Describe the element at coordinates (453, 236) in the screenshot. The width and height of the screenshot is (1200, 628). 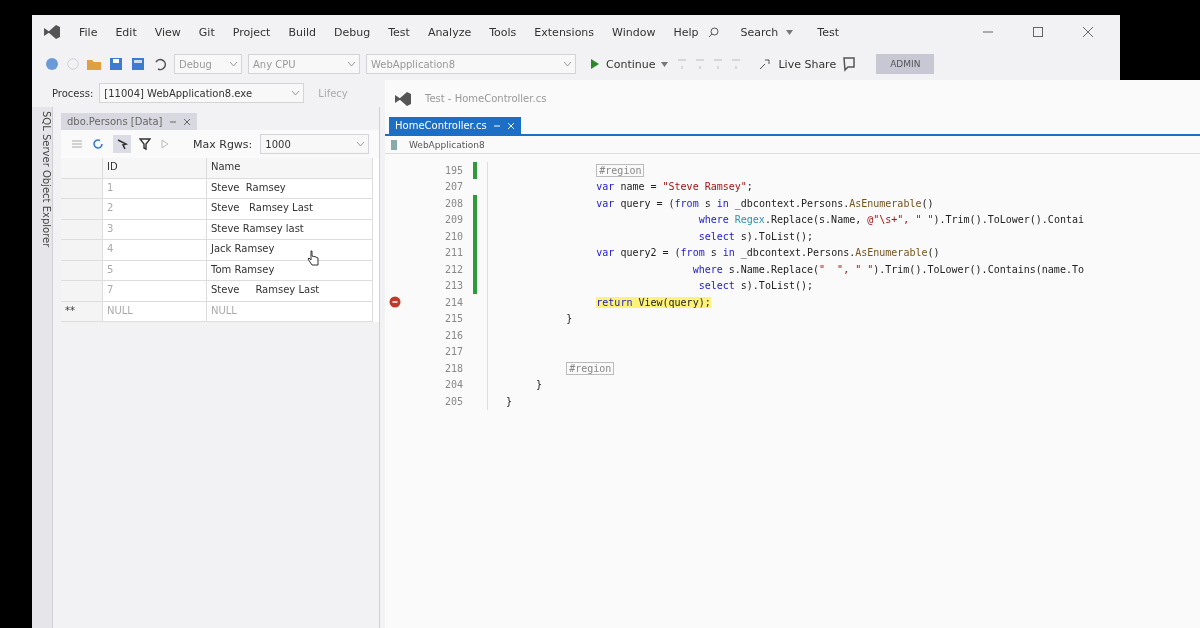
I see `line-number: 210` at that location.